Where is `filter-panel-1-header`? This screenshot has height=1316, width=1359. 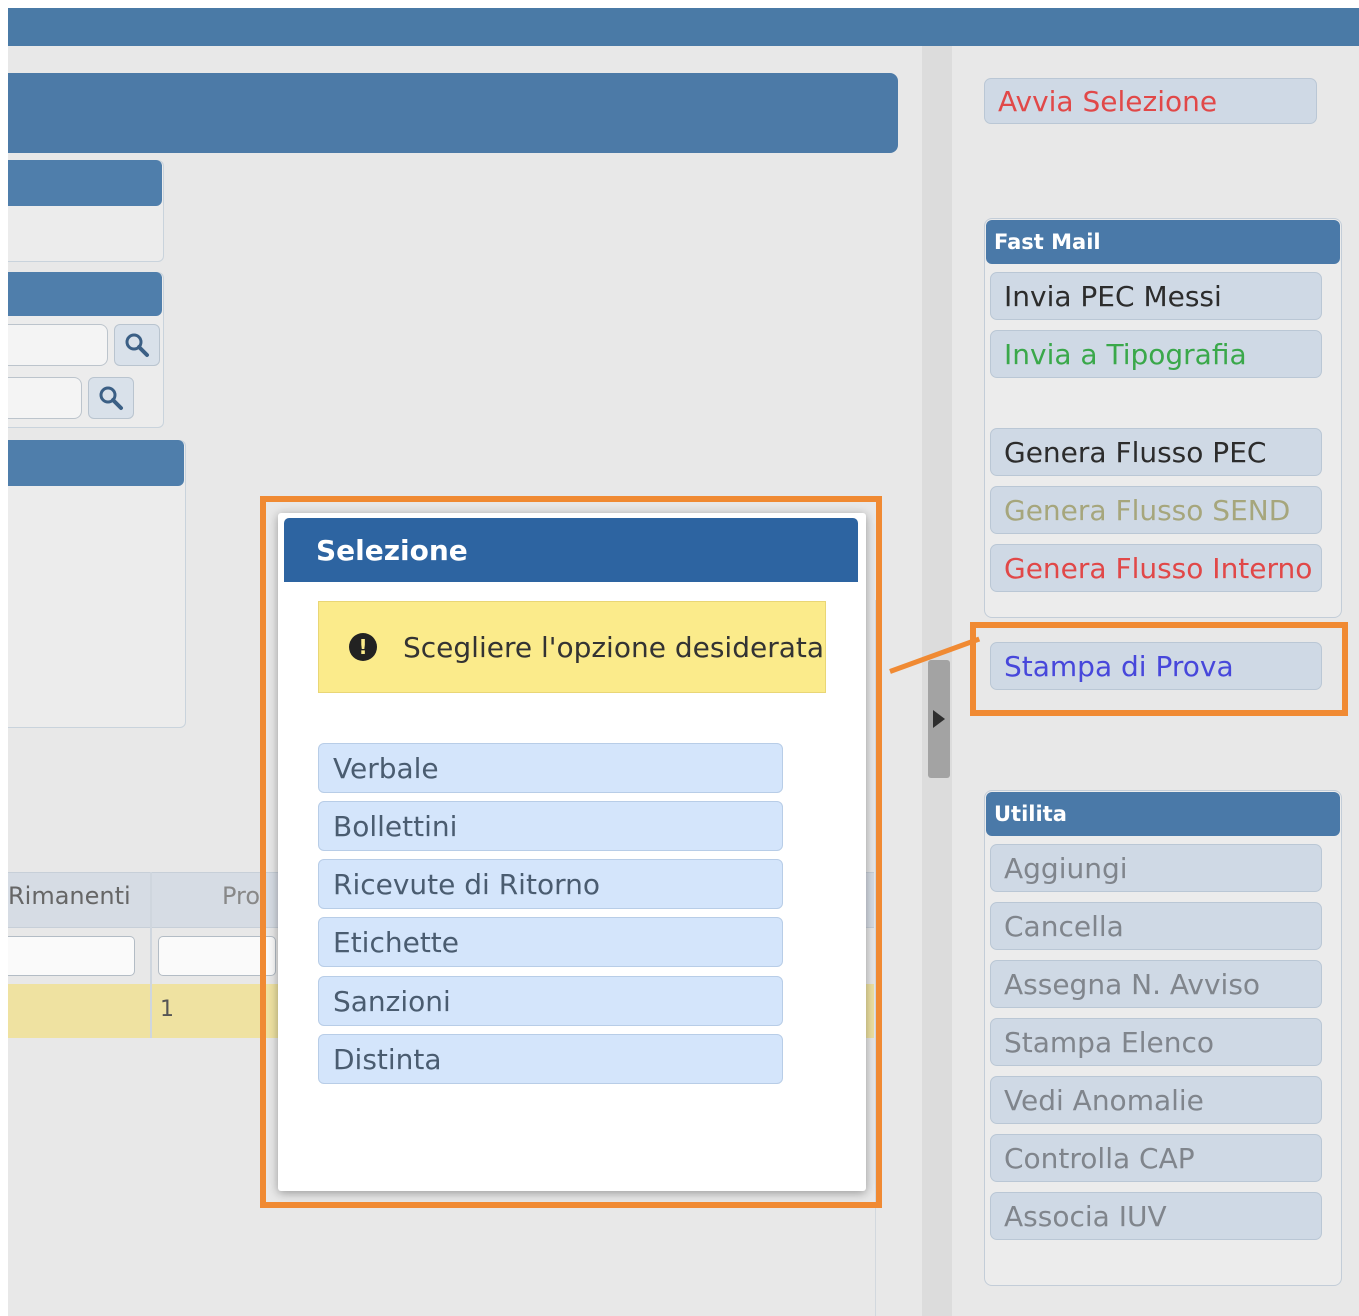 filter-panel-1-header is located at coordinates (85, 183).